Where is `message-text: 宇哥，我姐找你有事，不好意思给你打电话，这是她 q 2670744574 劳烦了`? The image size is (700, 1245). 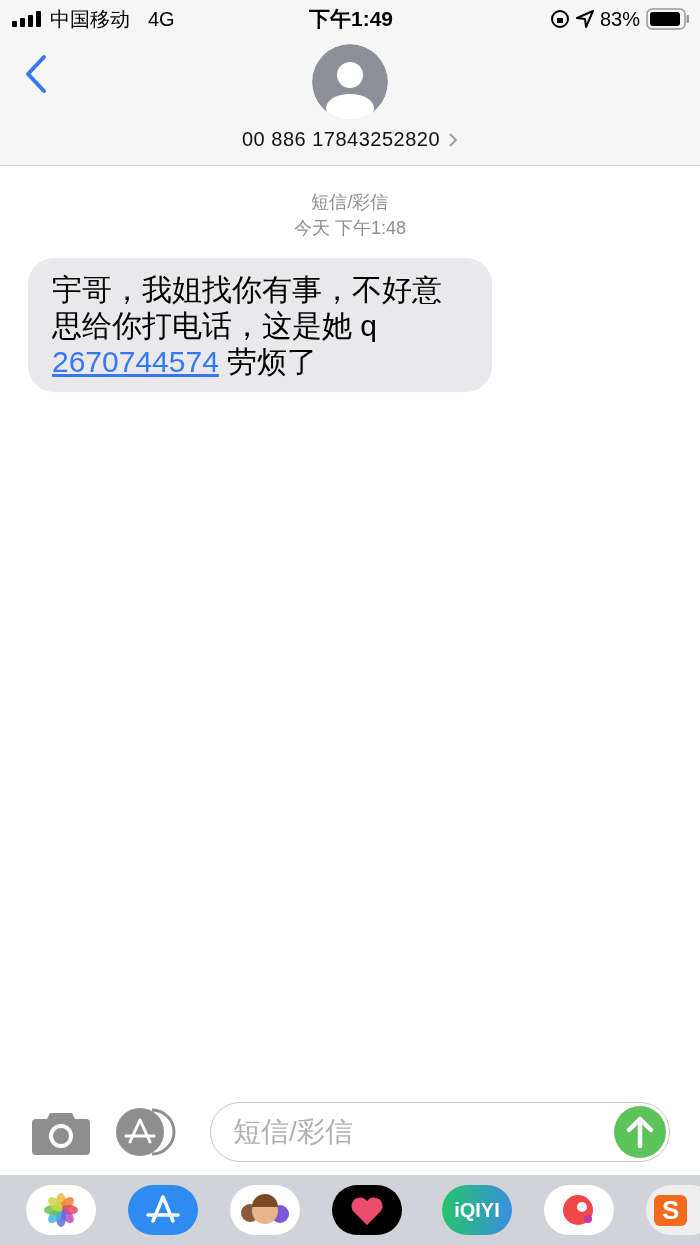
message-text: 宇哥，我姐找你有事，不好意思给你打电话，这是她 q 2670744574 劳烦了 is located at coordinates (247, 326).